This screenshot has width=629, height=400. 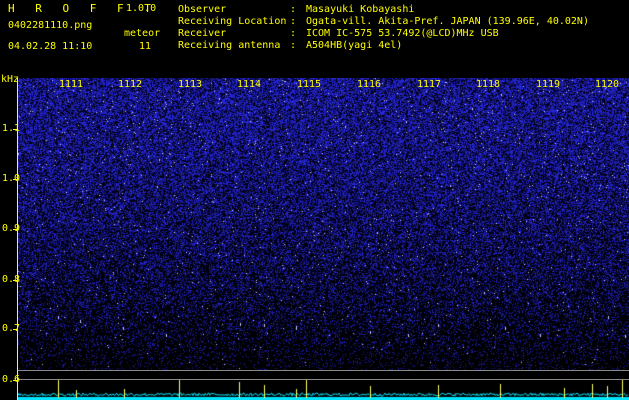 What do you see at coordinates (190, 84) in the screenshot?
I see `x-tick-label: 1113` at bounding box center [190, 84].